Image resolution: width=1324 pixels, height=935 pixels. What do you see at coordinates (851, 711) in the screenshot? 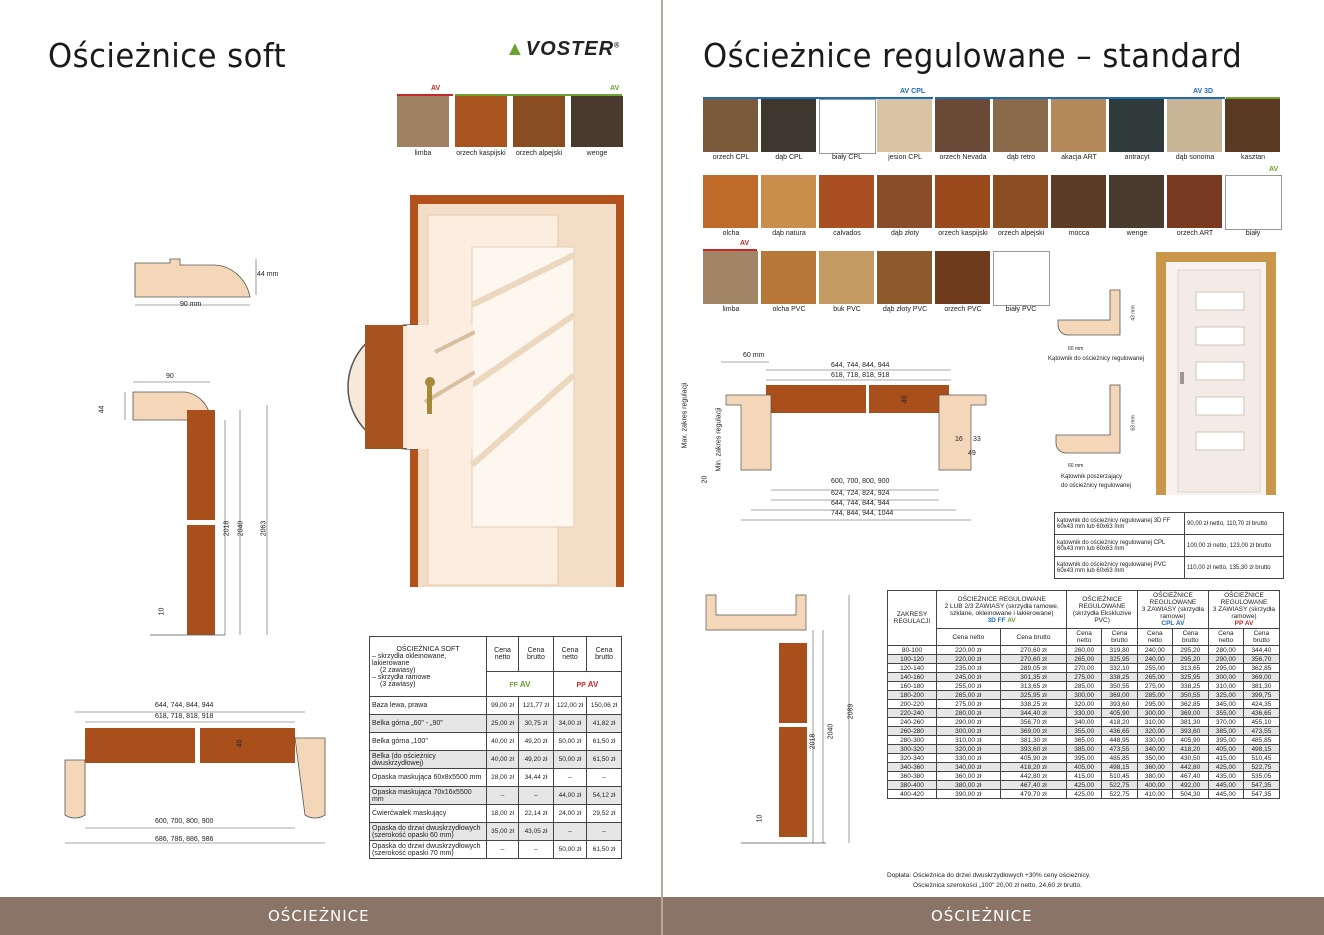
I see `dim-height-2089: 2089` at bounding box center [851, 711].